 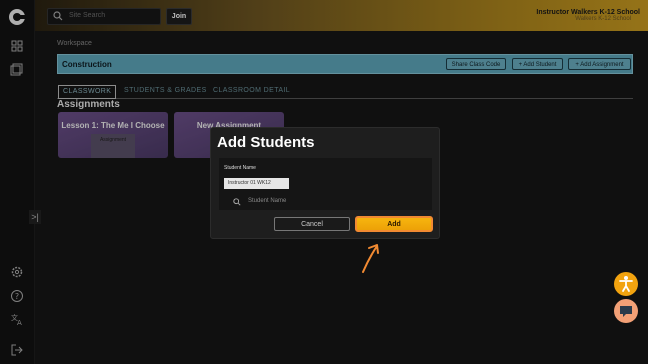 What do you see at coordinates (266, 142) in the screenshot?
I see `dialog-title: Add Students` at bounding box center [266, 142].